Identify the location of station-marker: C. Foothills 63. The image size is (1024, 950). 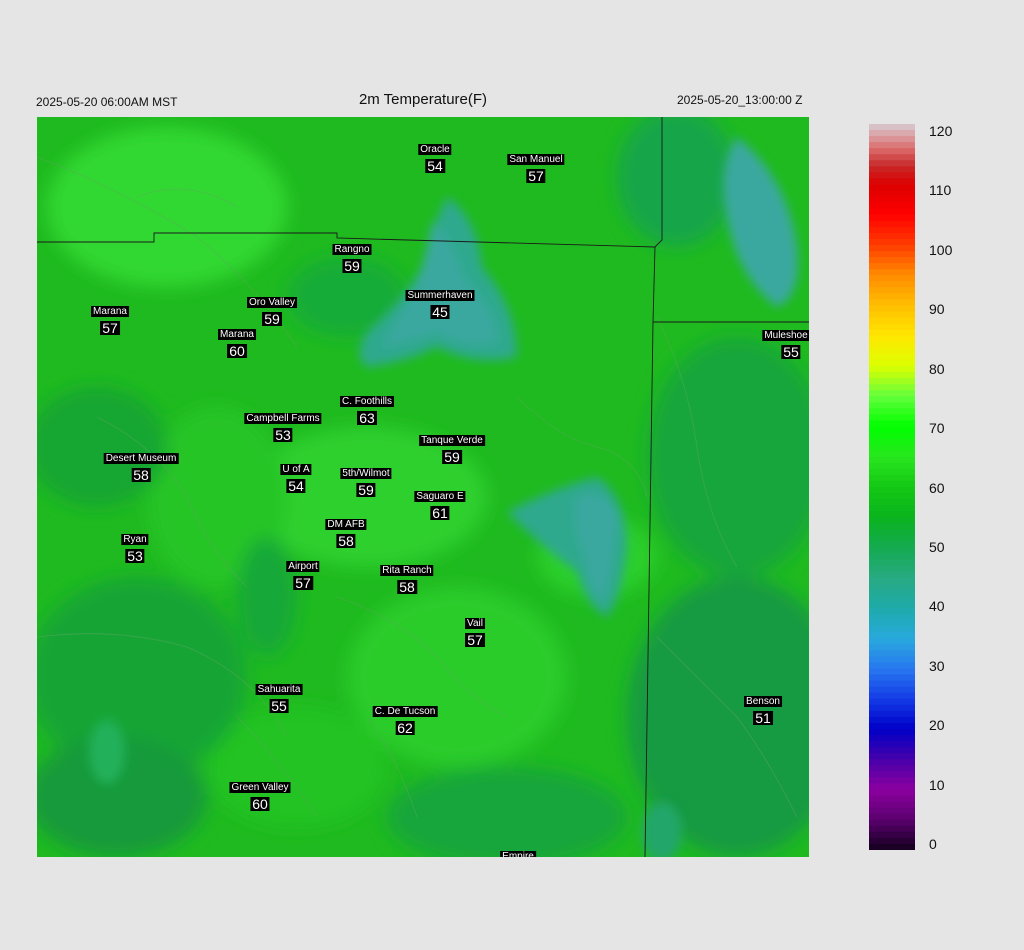
(367, 408).